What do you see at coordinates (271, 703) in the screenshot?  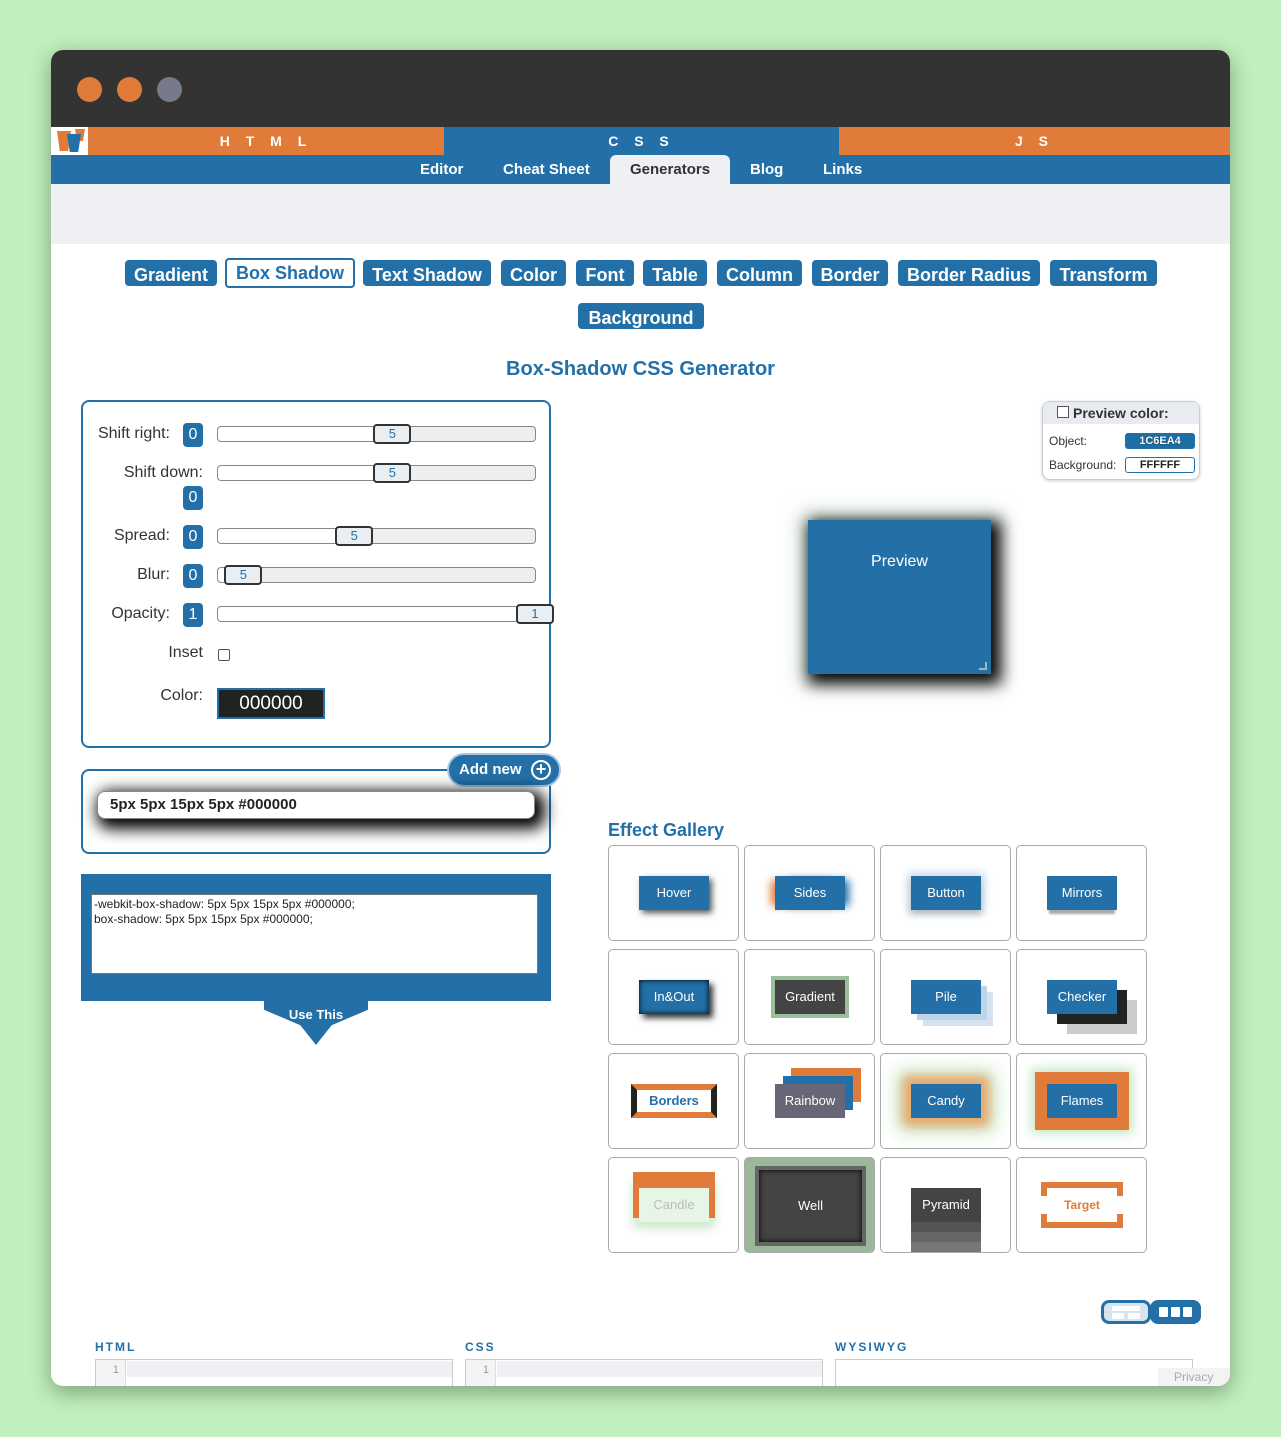 I see `color-picker-input: 000000` at bounding box center [271, 703].